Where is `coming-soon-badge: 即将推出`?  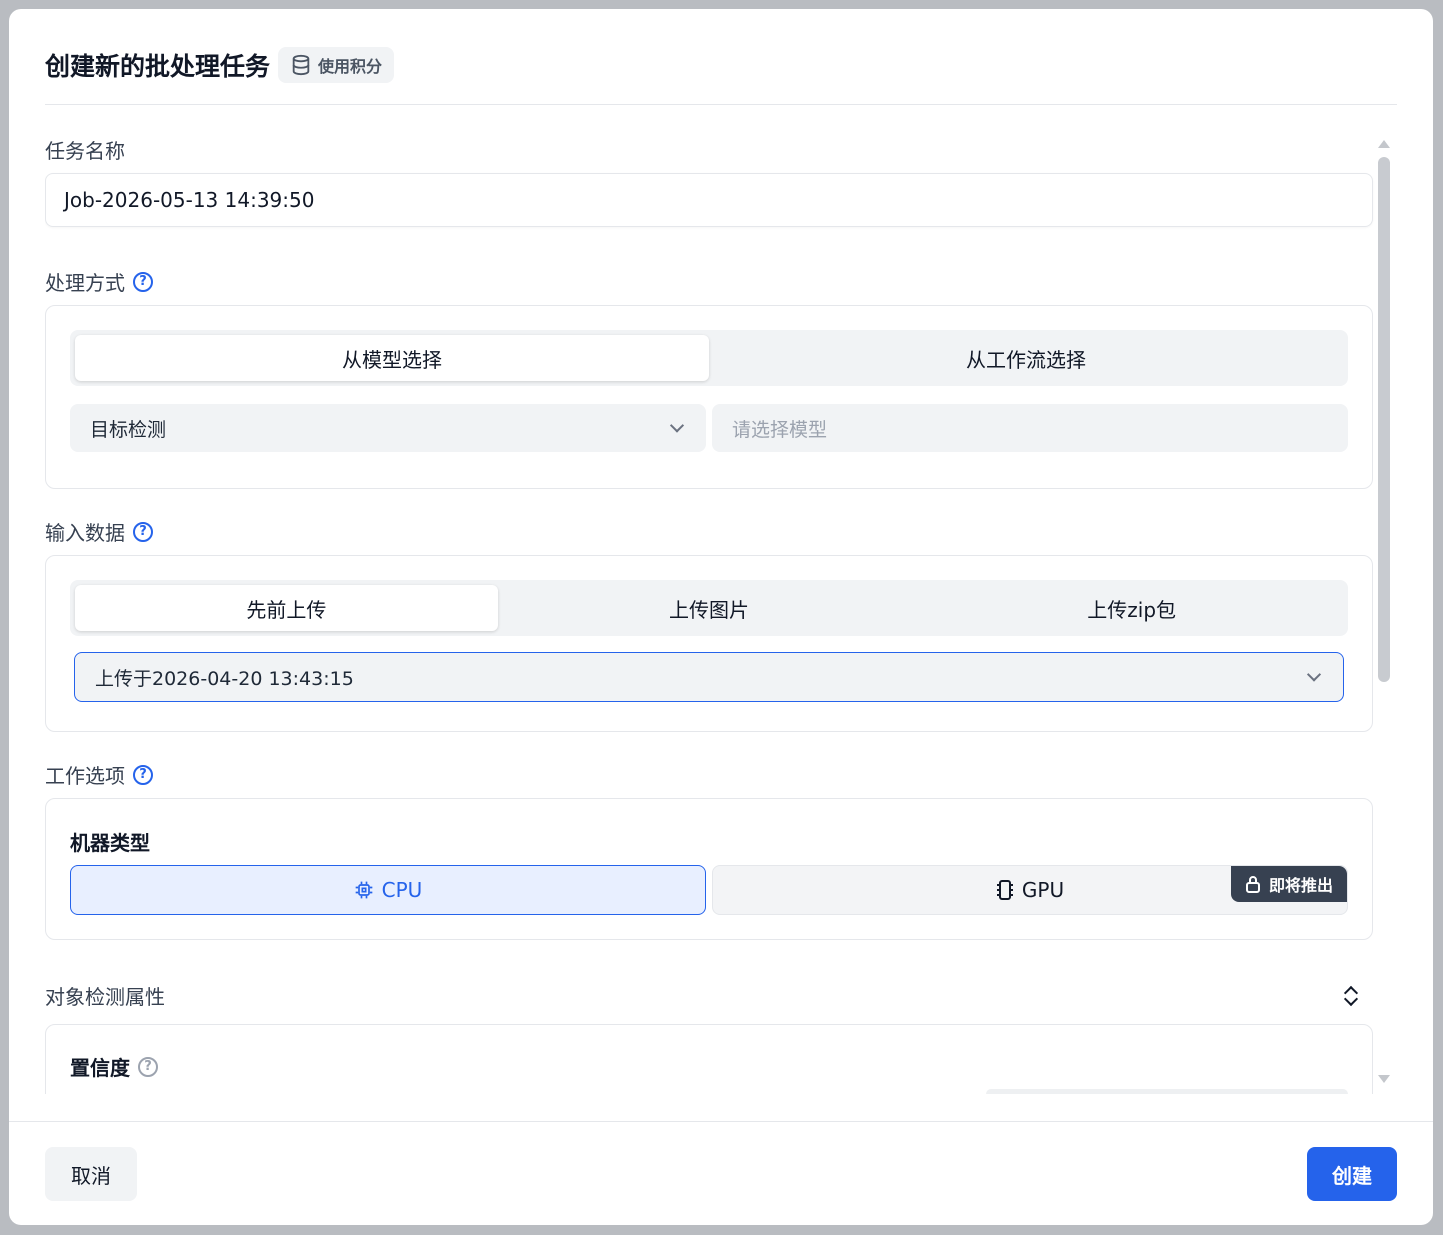 coming-soon-badge: 即将推出 is located at coordinates (1288, 884).